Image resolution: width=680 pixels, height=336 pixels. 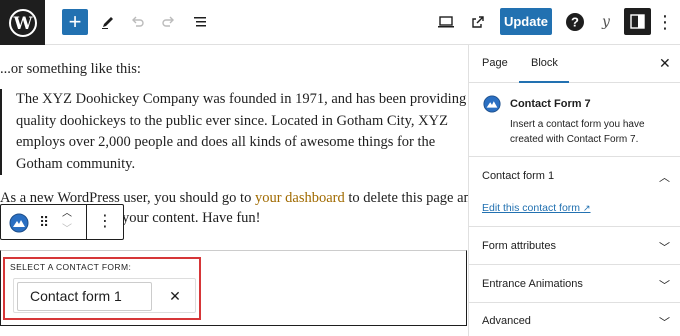 What do you see at coordinates (175, 296) in the screenshot?
I see `clear-selection-button: ✕` at bounding box center [175, 296].